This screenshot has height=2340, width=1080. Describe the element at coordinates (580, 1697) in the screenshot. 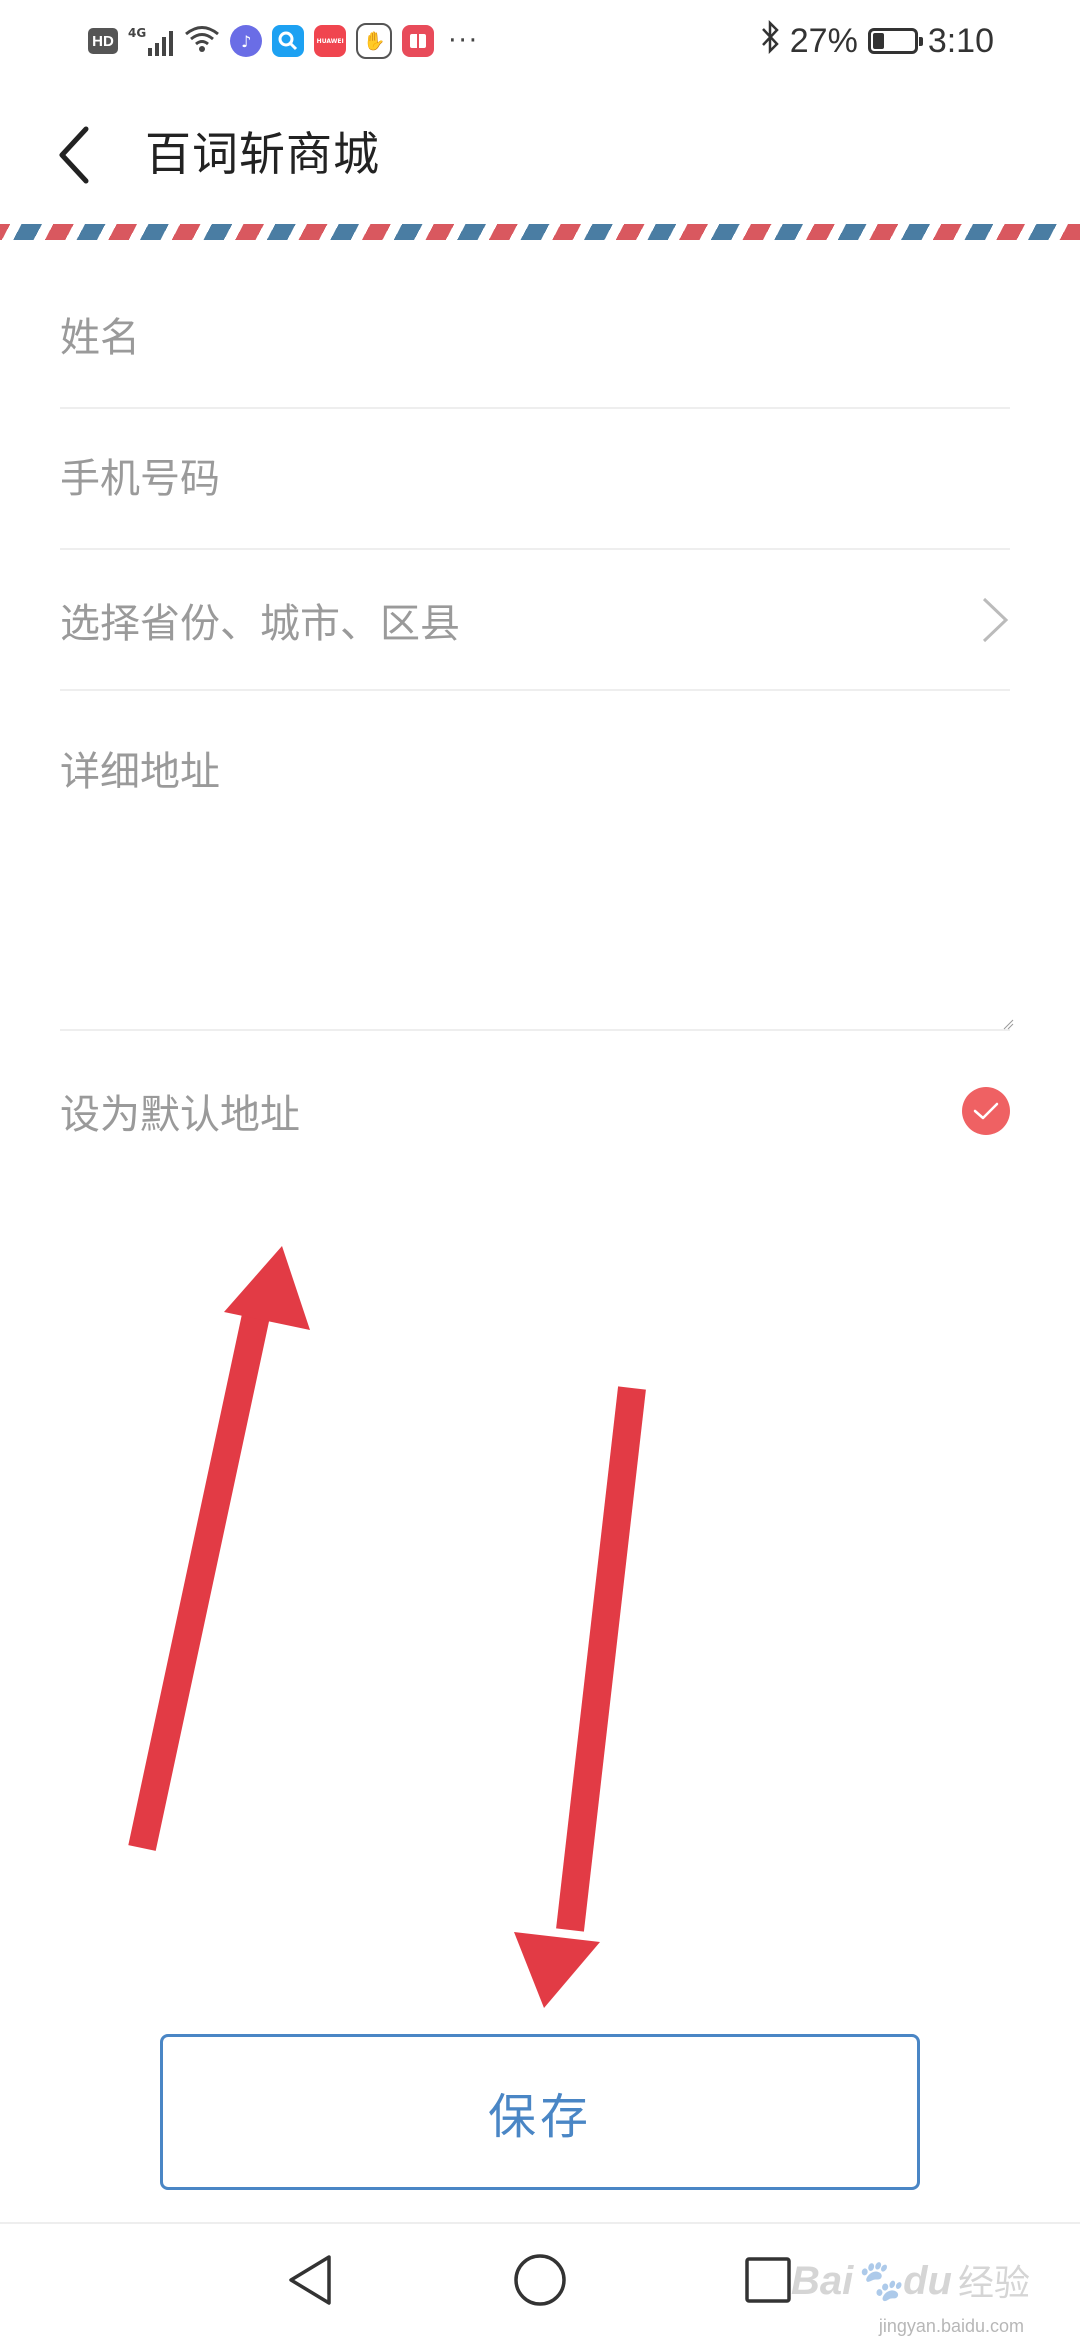

I see `arrow-down-annotation` at that location.